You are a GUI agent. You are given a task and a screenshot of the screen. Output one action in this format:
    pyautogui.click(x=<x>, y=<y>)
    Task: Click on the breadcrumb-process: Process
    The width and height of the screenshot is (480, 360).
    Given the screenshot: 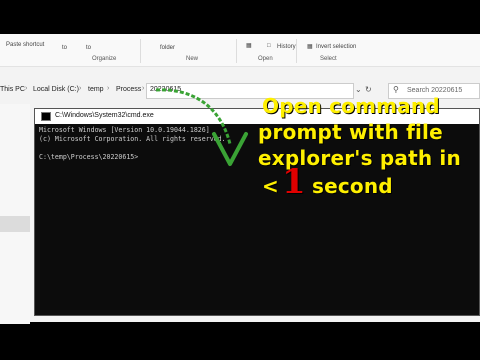 What is the action you would take?
    pyautogui.click(x=128, y=89)
    